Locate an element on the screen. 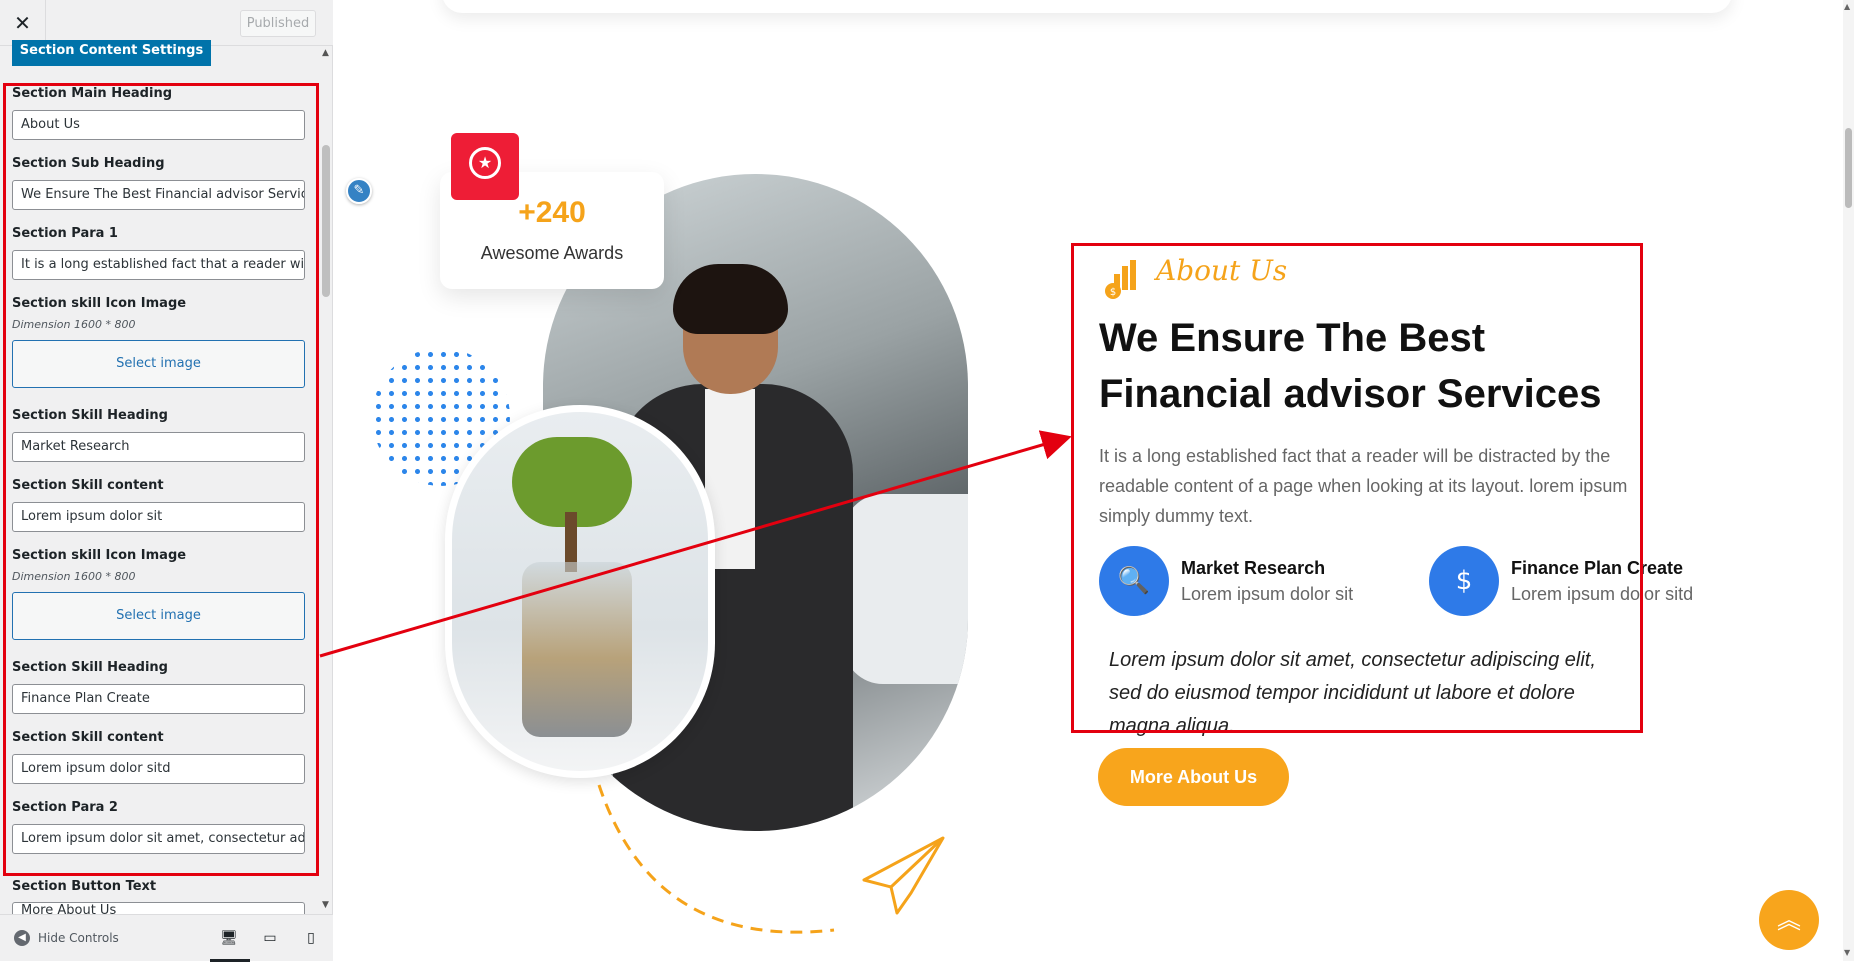 Image resolution: width=1854 pixels, height=962 pixels. tablet-preview-icon: ▭ is located at coordinates (270, 938).